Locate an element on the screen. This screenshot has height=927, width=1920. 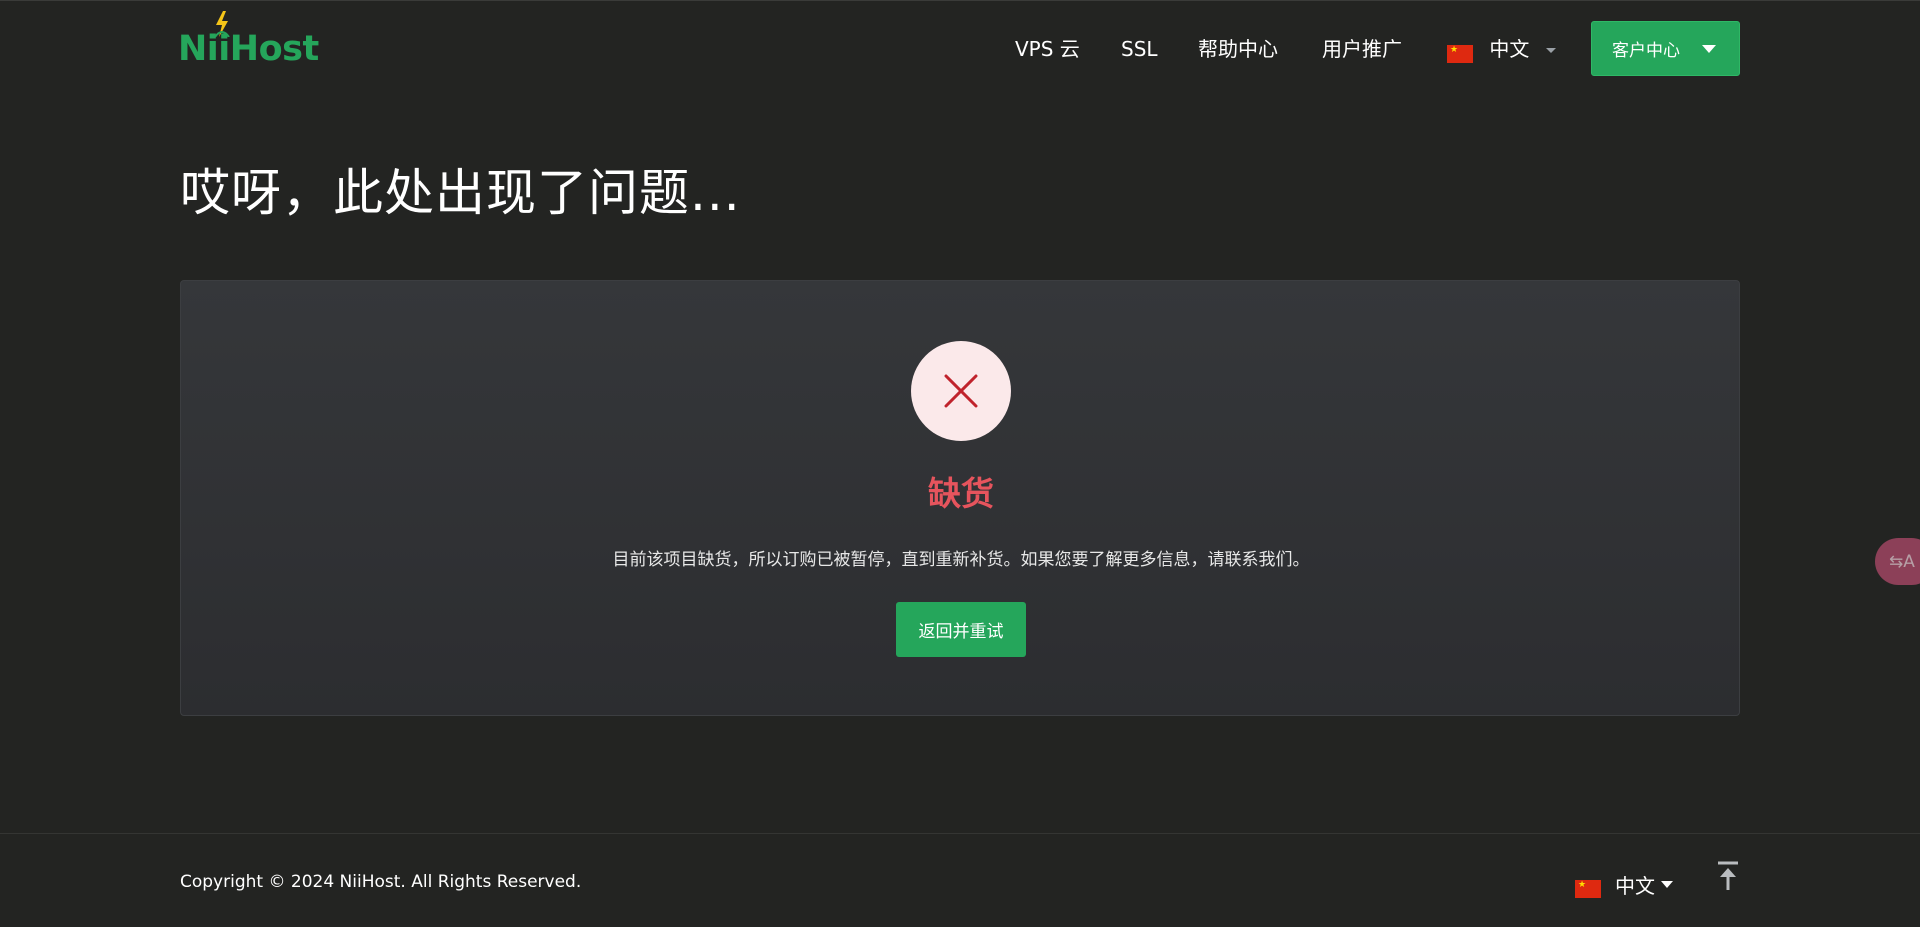
error-icon-circle is located at coordinates (961, 391).